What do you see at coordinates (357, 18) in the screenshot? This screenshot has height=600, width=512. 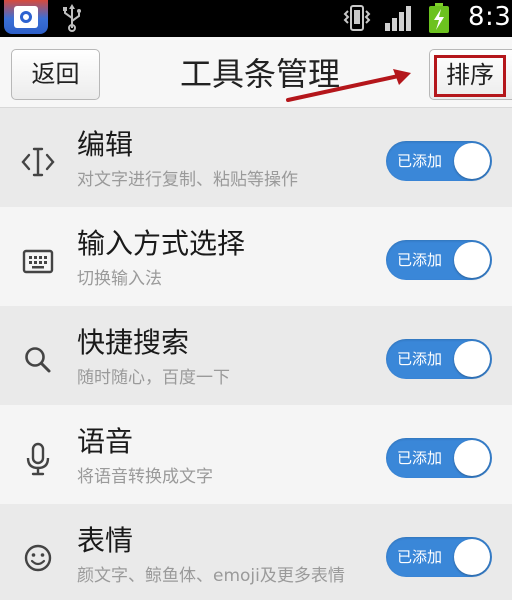 I see `vibrate-icon` at bounding box center [357, 18].